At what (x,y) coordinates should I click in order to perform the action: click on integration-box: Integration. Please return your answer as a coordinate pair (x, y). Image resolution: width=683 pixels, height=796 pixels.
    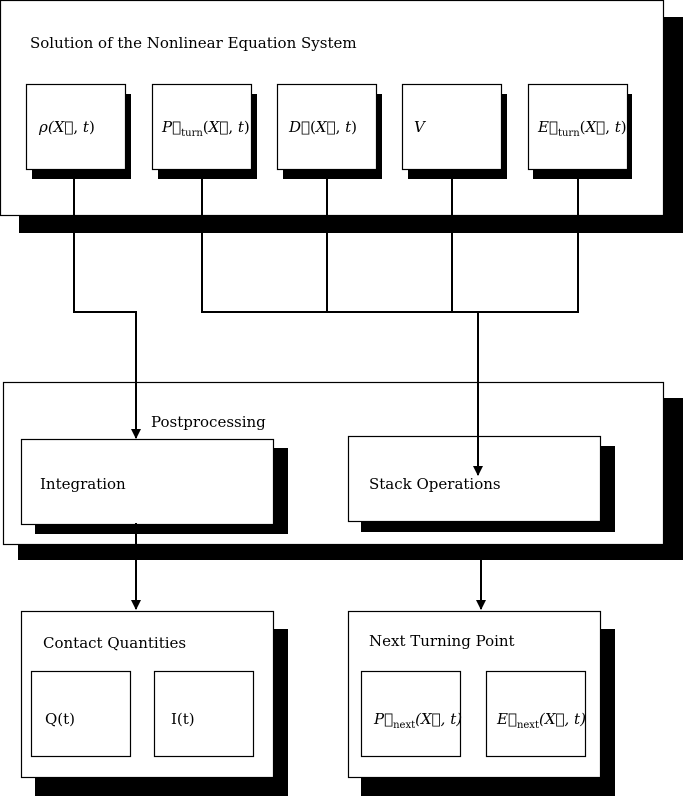
    Looking at the image, I should click on (154, 486).